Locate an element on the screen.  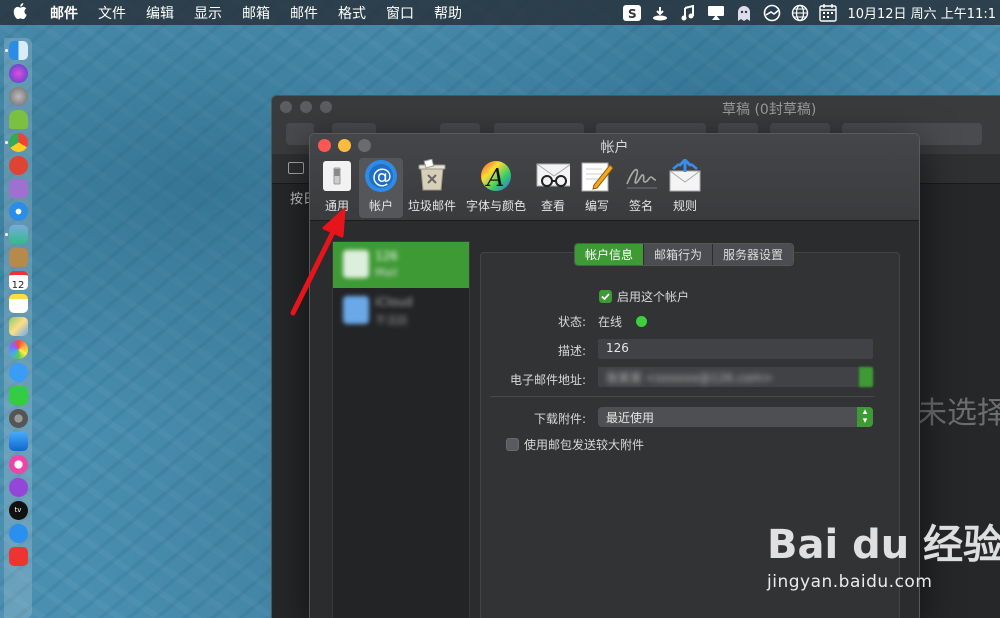
tab-accounts: @ 帐户 is located at coordinates (381, 188).